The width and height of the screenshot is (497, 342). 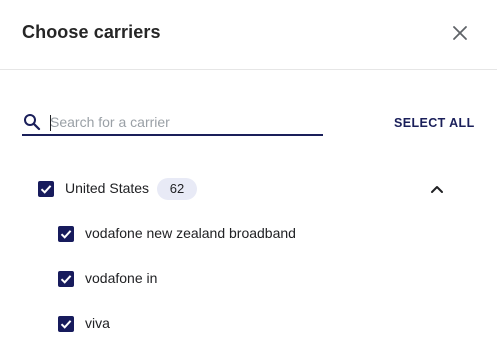 I want to click on chevron-up-icon, so click(x=437, y=189).